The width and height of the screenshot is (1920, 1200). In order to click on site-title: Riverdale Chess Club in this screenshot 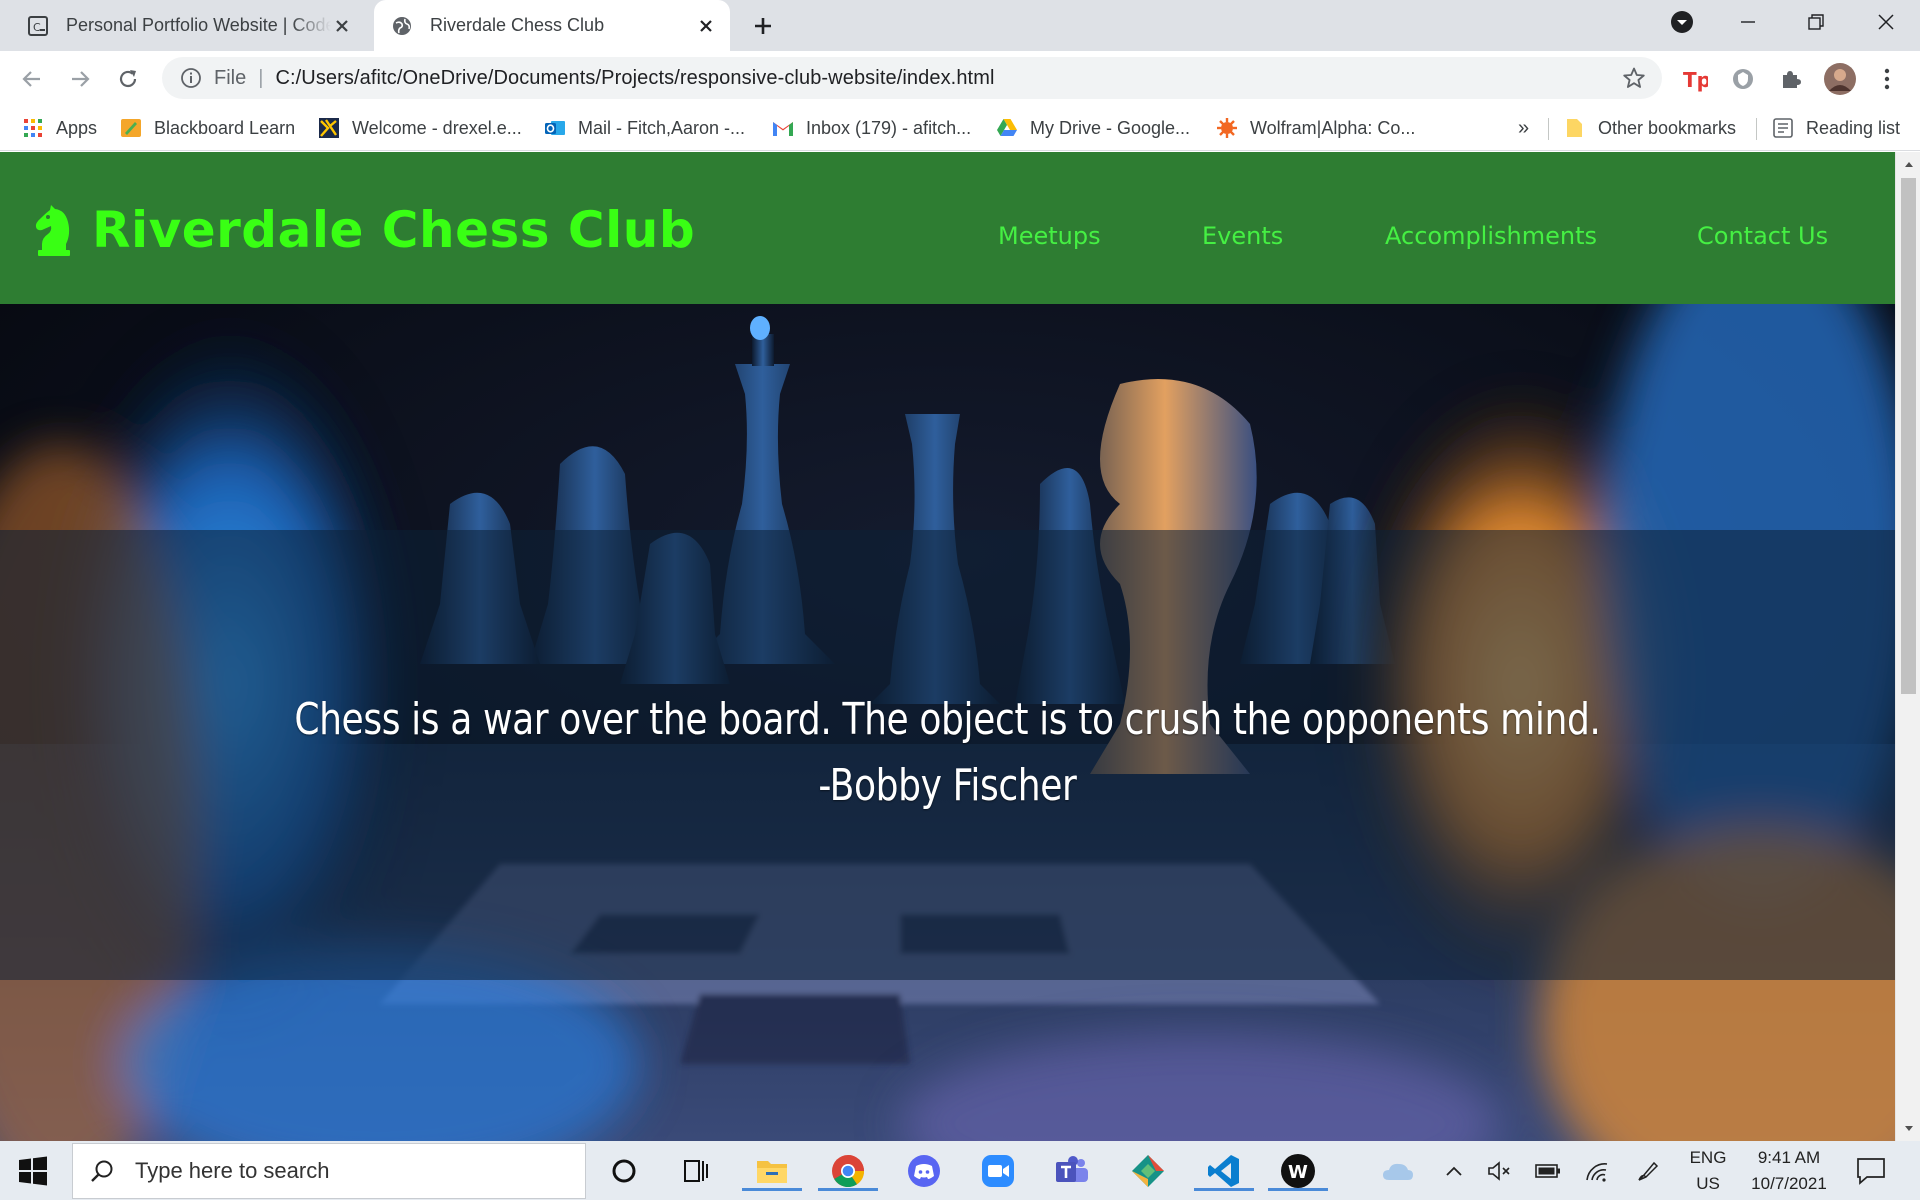, I will do `click(394, 230)`.